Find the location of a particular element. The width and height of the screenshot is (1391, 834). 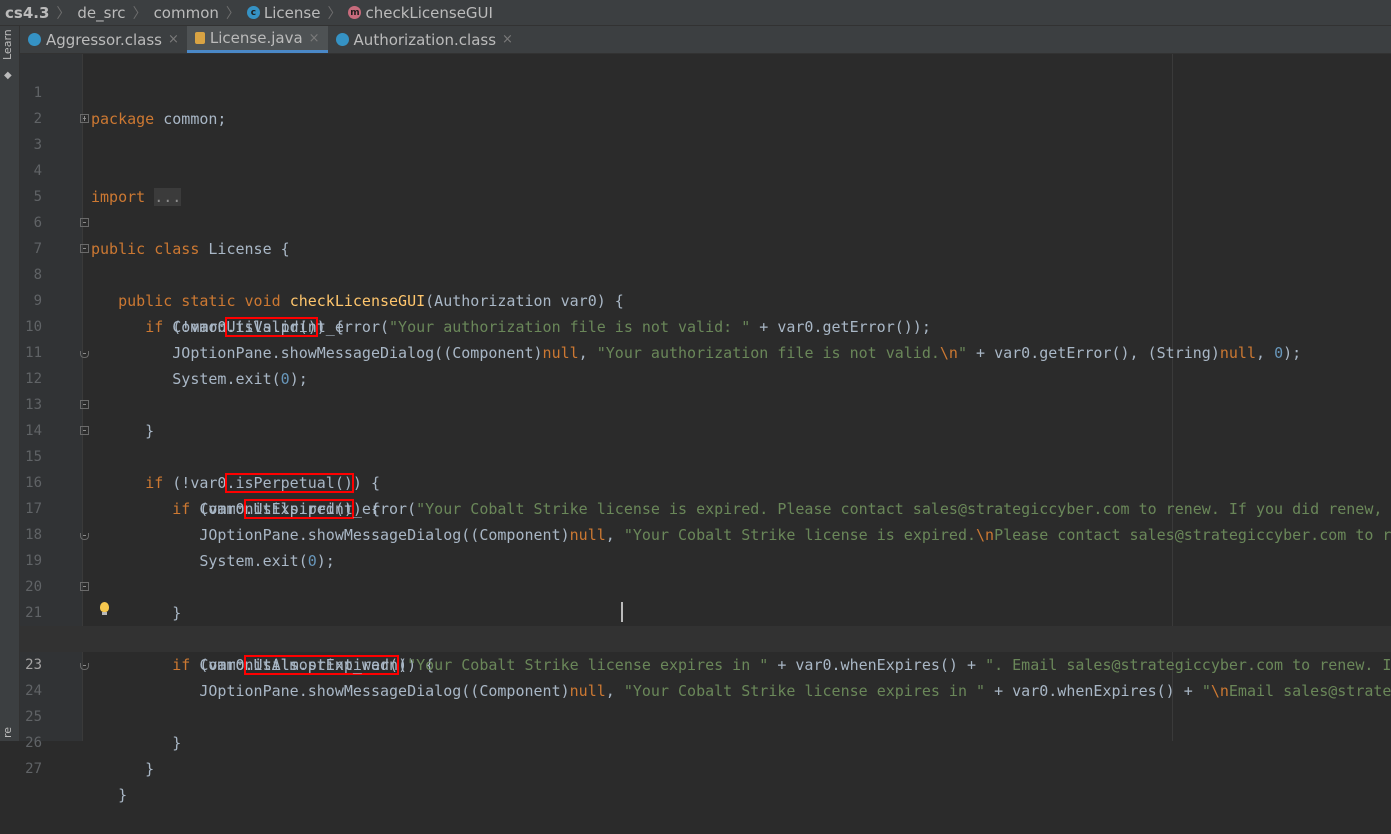

tab-authorization-class: Authorization.class × is located at coordinates (424, 39).